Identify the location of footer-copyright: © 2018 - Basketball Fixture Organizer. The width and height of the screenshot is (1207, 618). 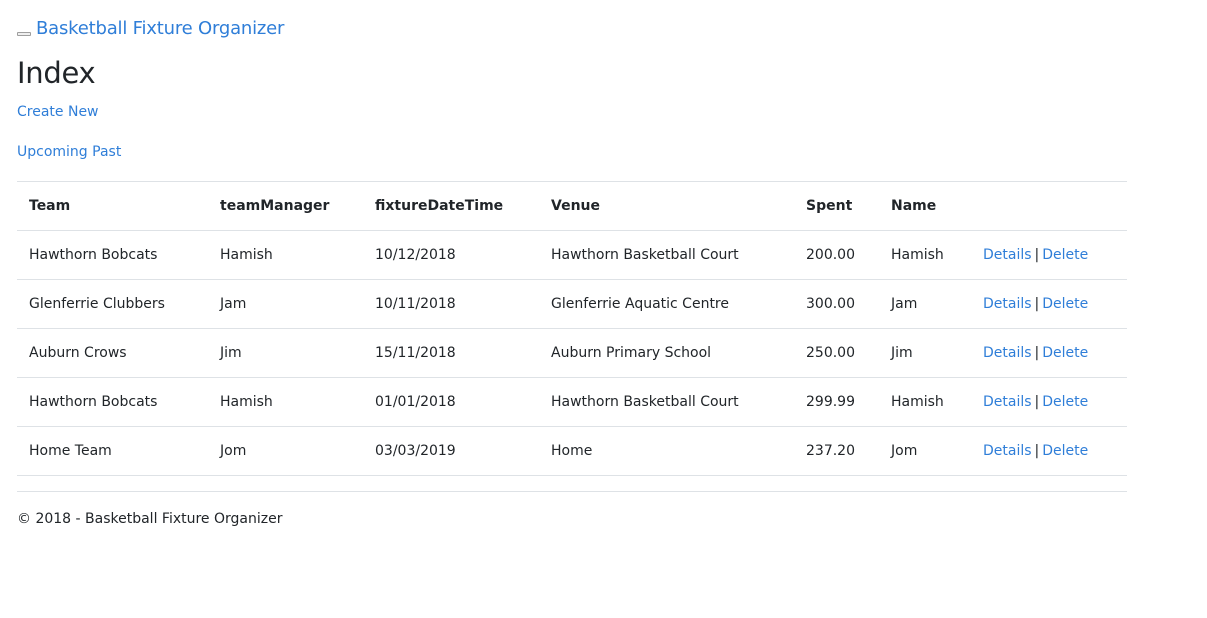
(150, 519).